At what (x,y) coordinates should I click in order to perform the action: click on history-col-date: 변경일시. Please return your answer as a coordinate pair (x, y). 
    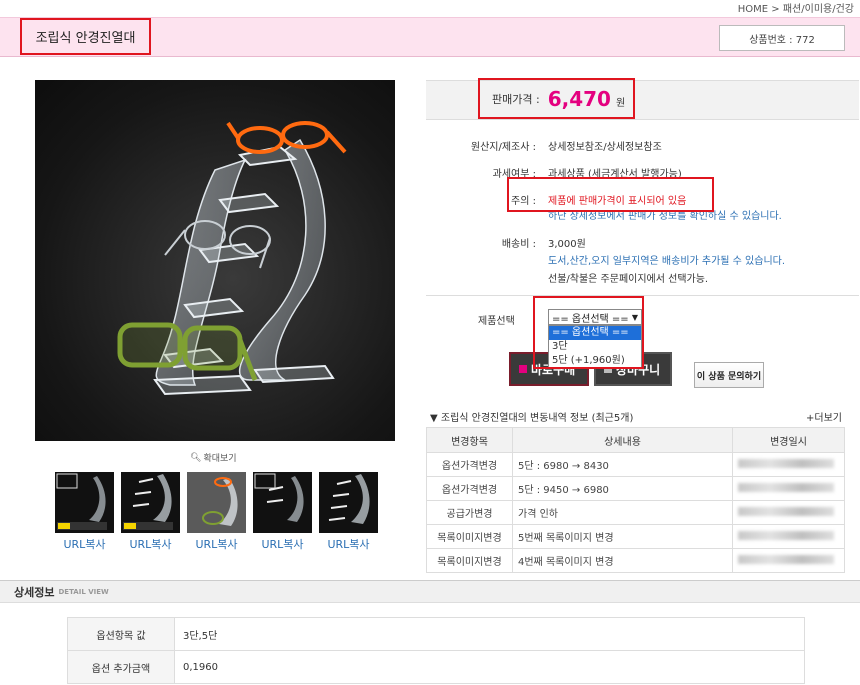
    Looking at the image, I should click on (788, 440).